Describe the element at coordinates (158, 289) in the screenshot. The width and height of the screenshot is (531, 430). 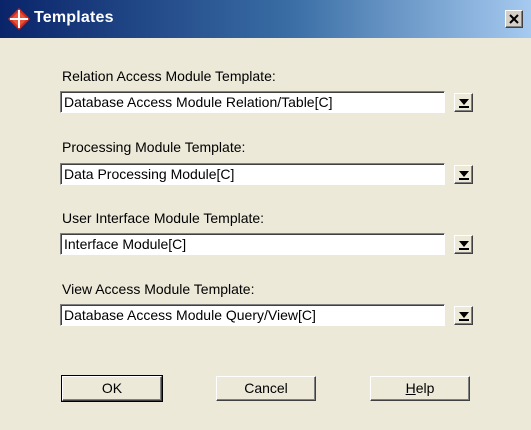
I see `view-access-label: View Access Module Template:` at that location.